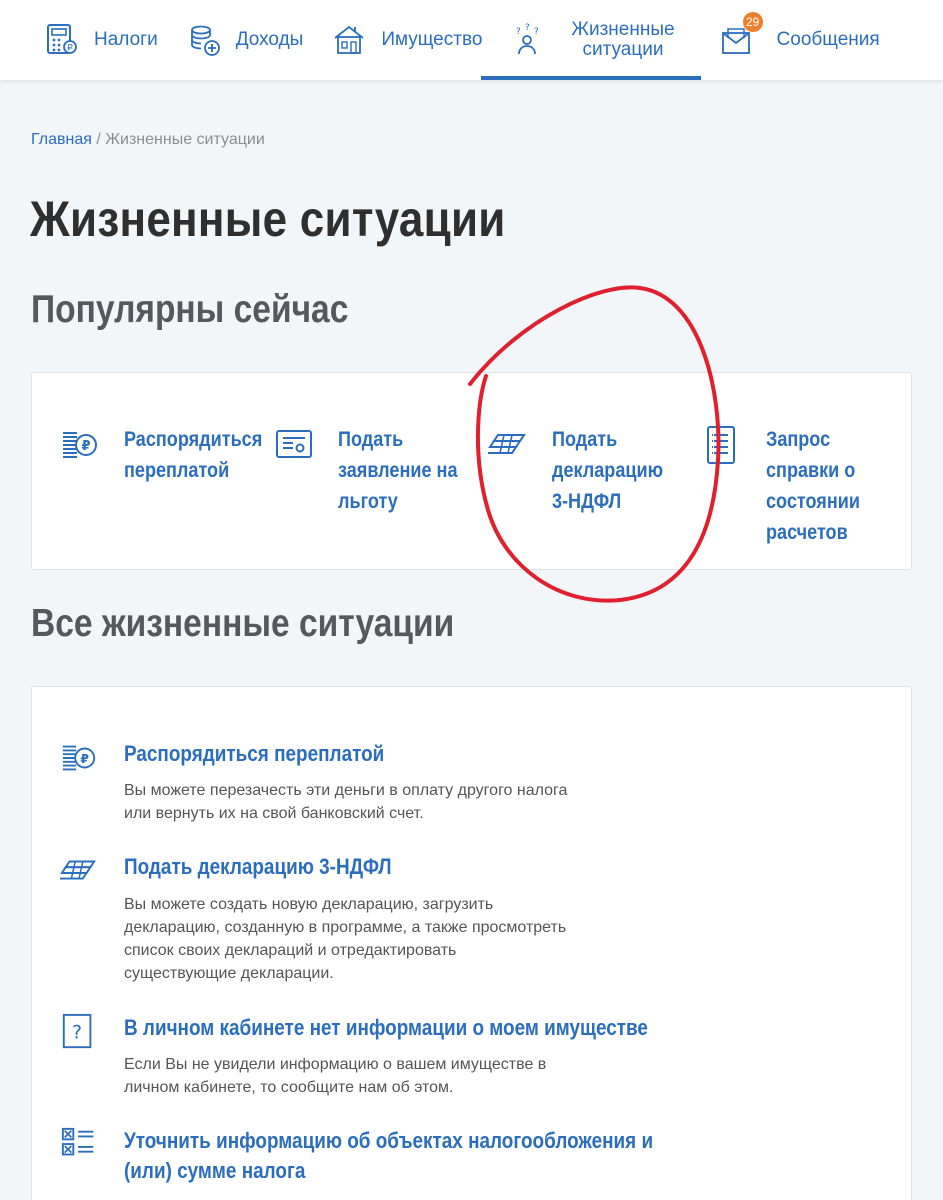 Image resolution: width=943 pixels, height=1200 pixels. I want to click on popular-item-3ndfl-declaration: Подать декларацию 3-НДФЛ, so click(605, 471).